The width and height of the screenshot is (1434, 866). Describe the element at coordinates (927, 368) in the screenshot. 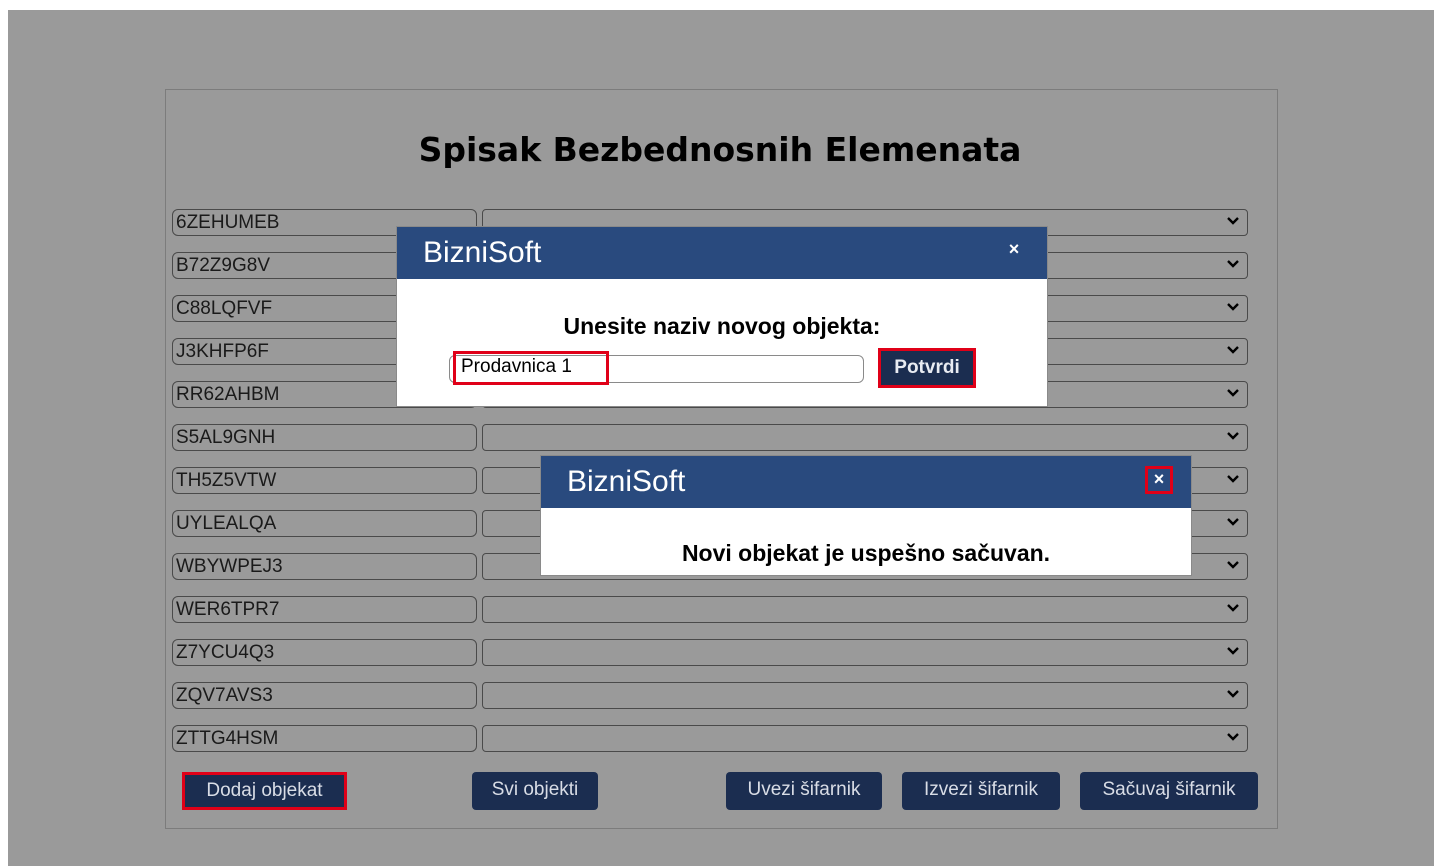

I see `confirm-button: Potvrdi` at that location.